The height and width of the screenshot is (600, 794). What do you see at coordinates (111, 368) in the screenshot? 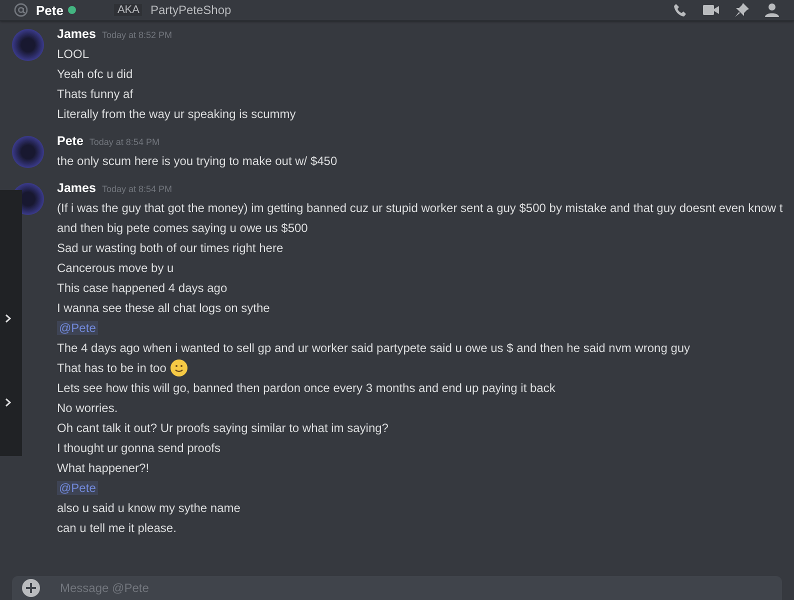
I see `message-text: That has to be in too` at bounding box center [111, 368].